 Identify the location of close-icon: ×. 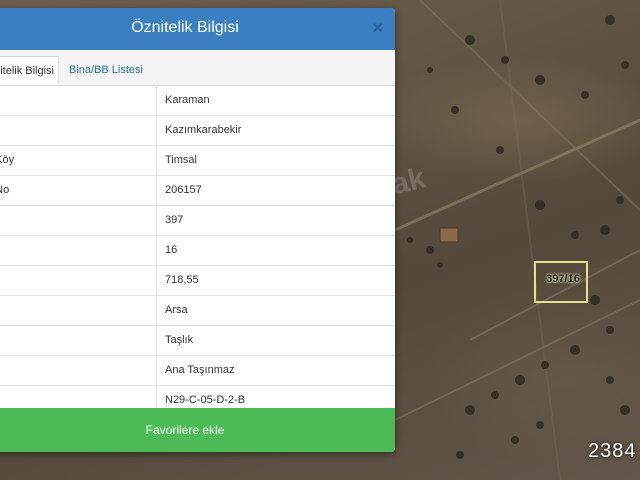
(377, 28).